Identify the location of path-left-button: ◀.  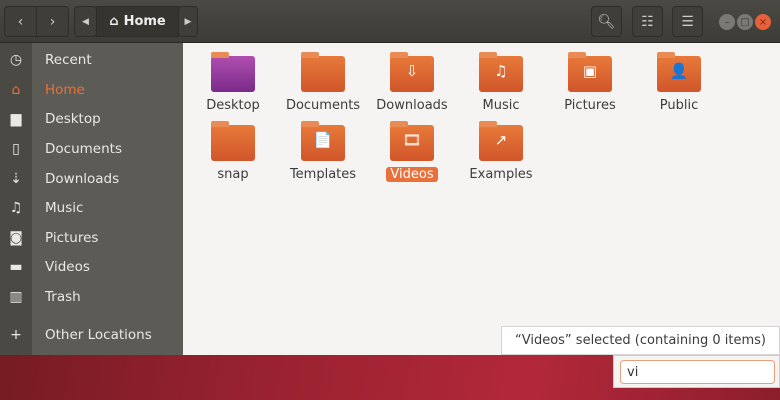
(85, 21).